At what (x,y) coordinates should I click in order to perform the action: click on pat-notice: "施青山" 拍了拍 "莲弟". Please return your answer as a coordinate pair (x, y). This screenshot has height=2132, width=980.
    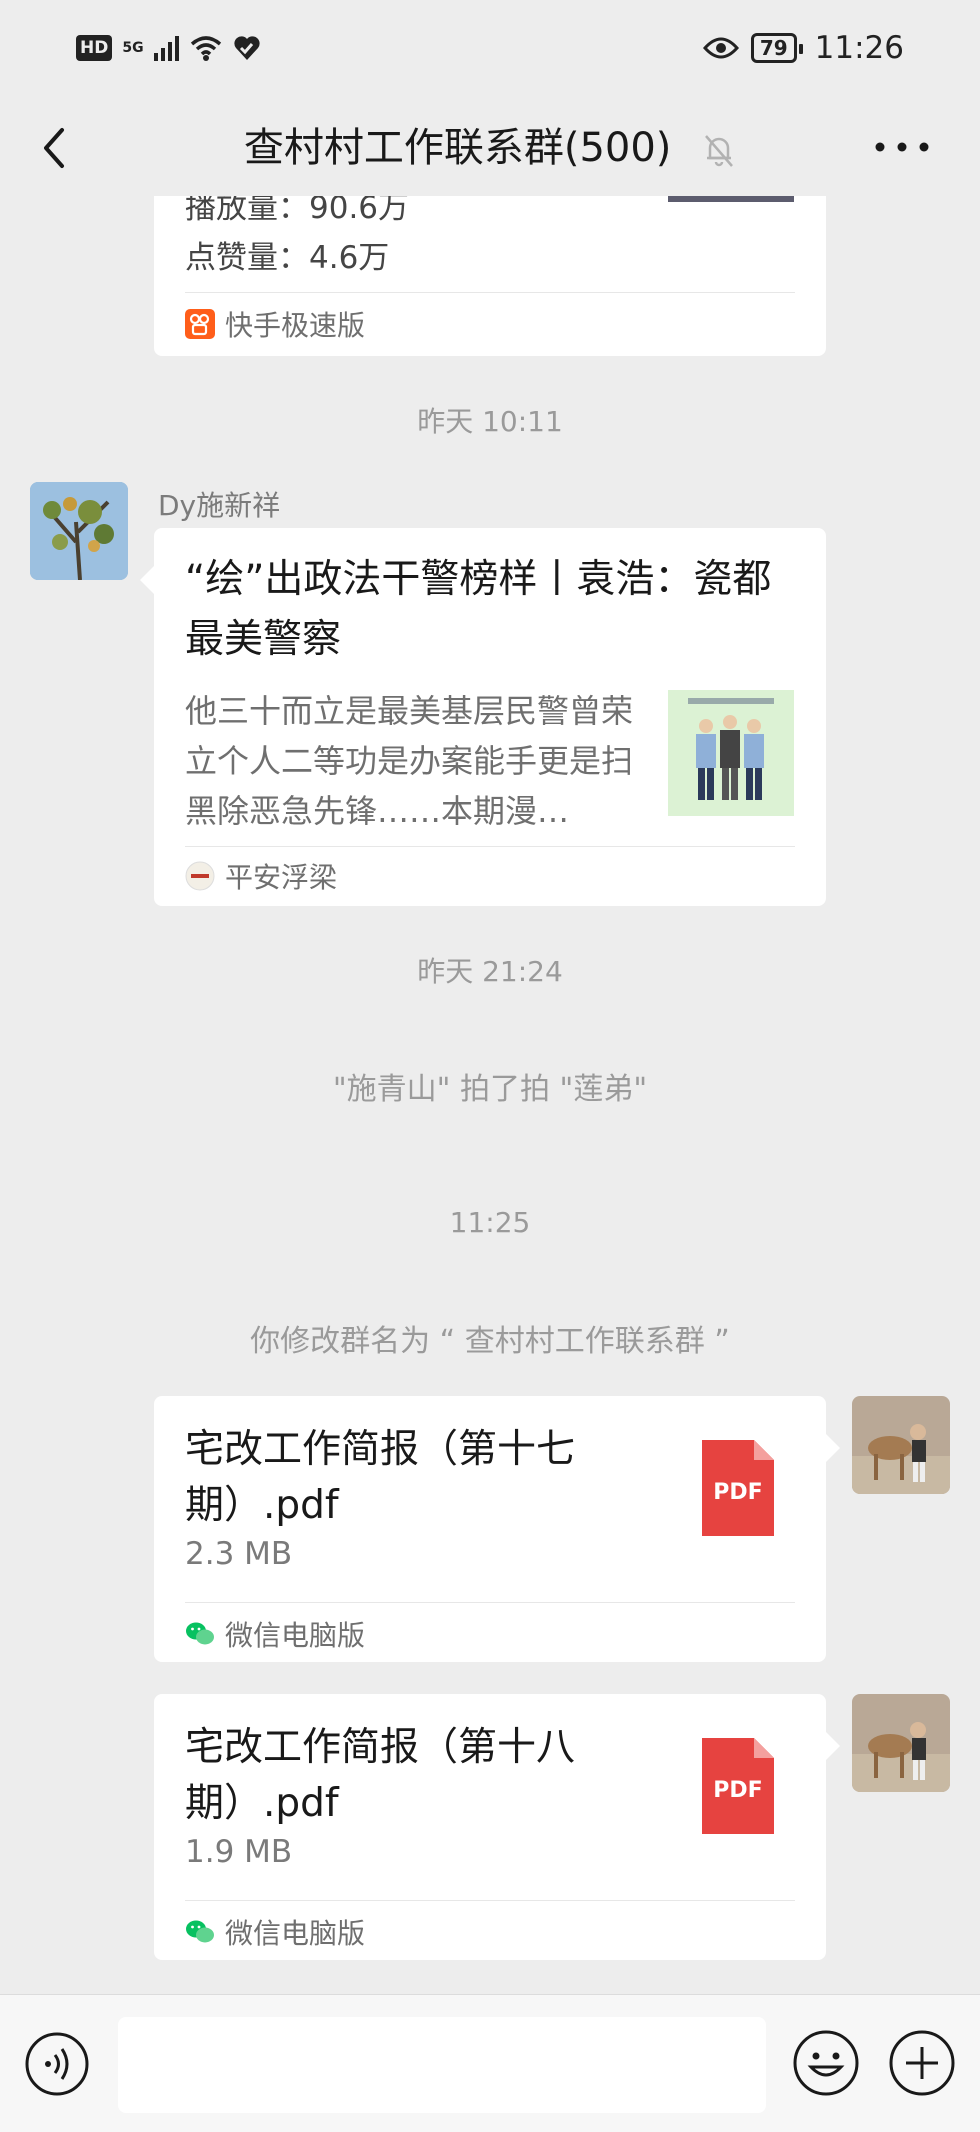
    Looking at the image, I should click on (490, 1089).